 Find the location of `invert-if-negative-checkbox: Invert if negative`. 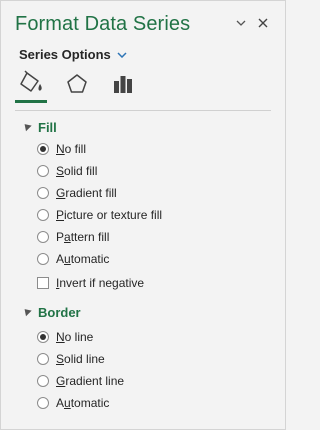

invert-if-negative-checkbox: Invert if negative is located at coordinates (90, 283).